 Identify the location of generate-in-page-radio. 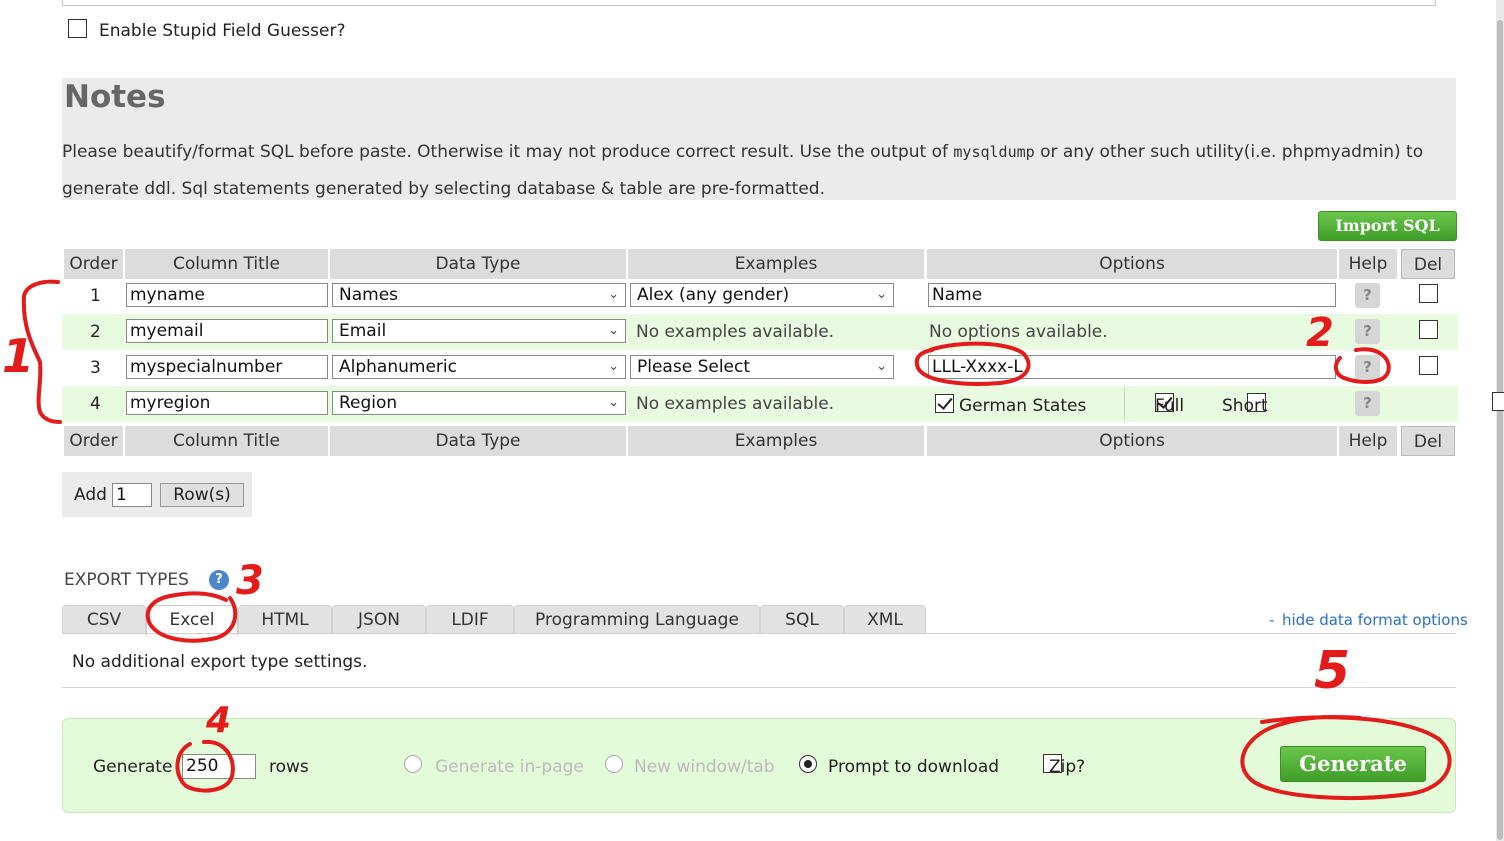
(413, 764).